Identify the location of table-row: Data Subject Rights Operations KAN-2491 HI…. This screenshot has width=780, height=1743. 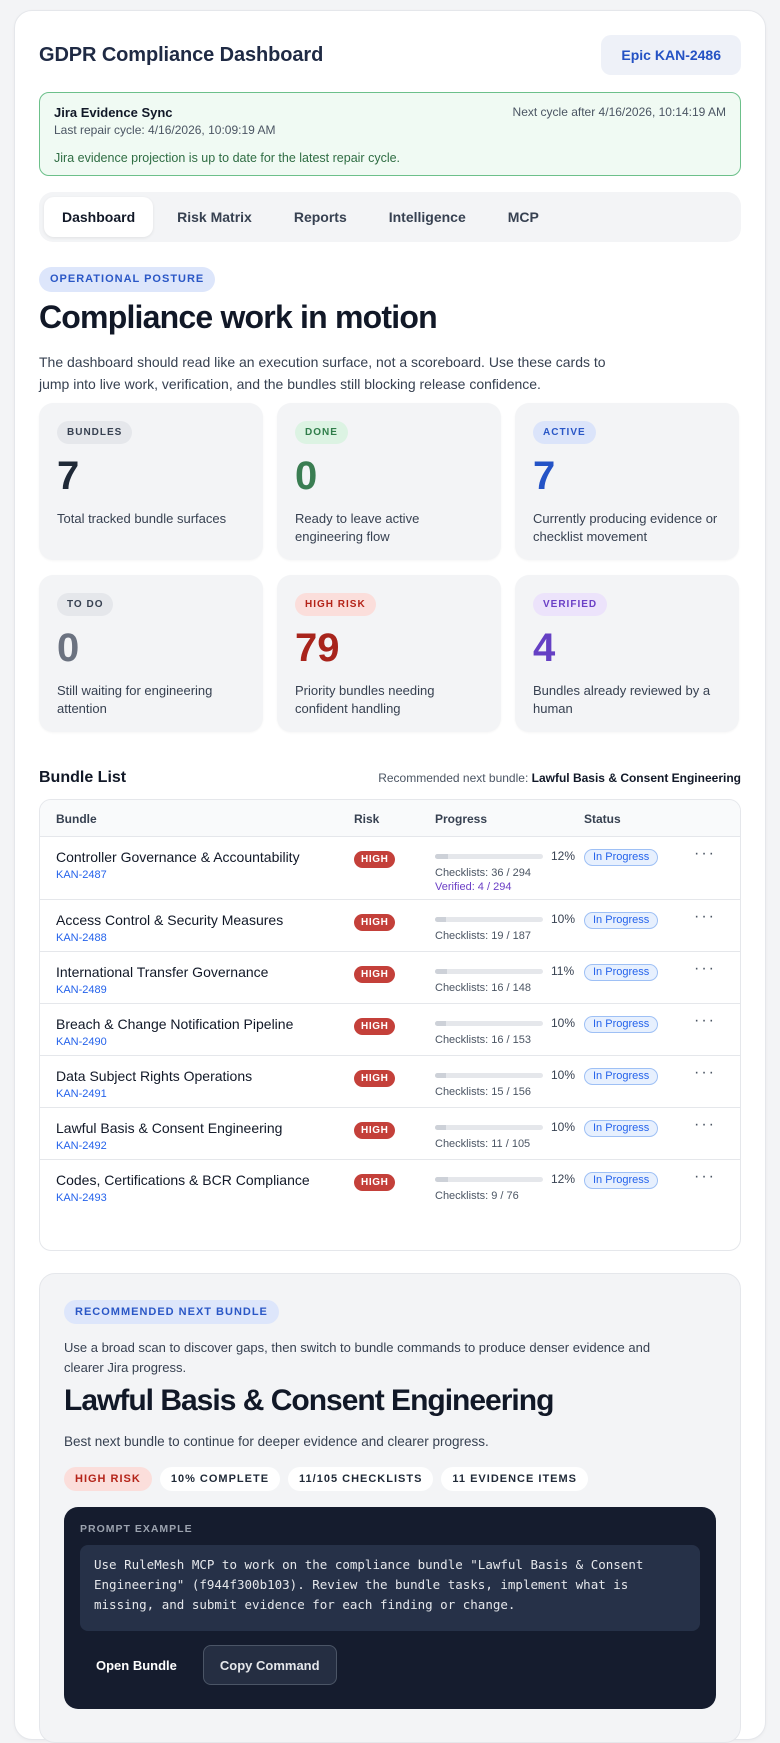
(390, 1082).